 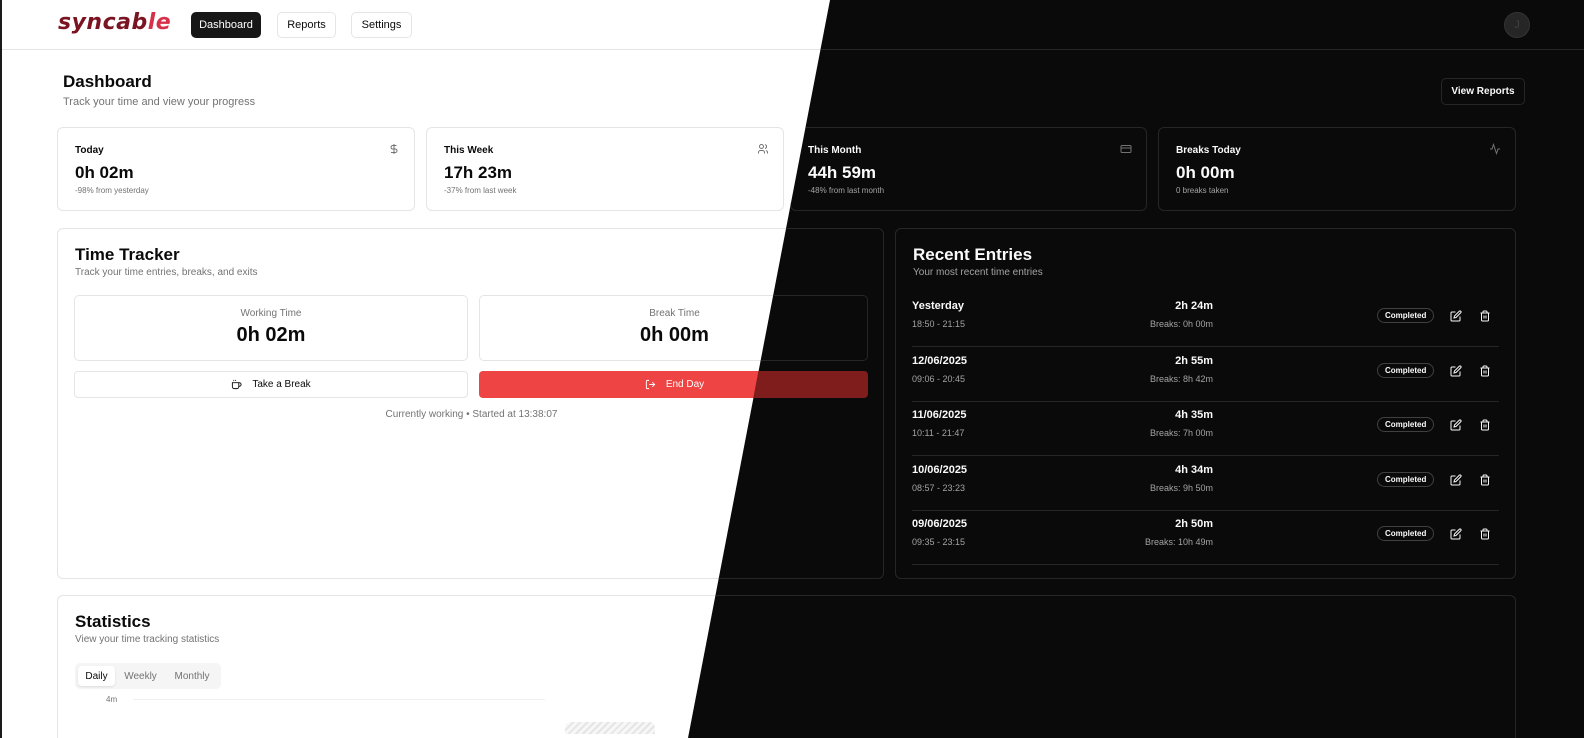 I want to click on stat-sub: -48% from last month, so click(x=846, y=190).